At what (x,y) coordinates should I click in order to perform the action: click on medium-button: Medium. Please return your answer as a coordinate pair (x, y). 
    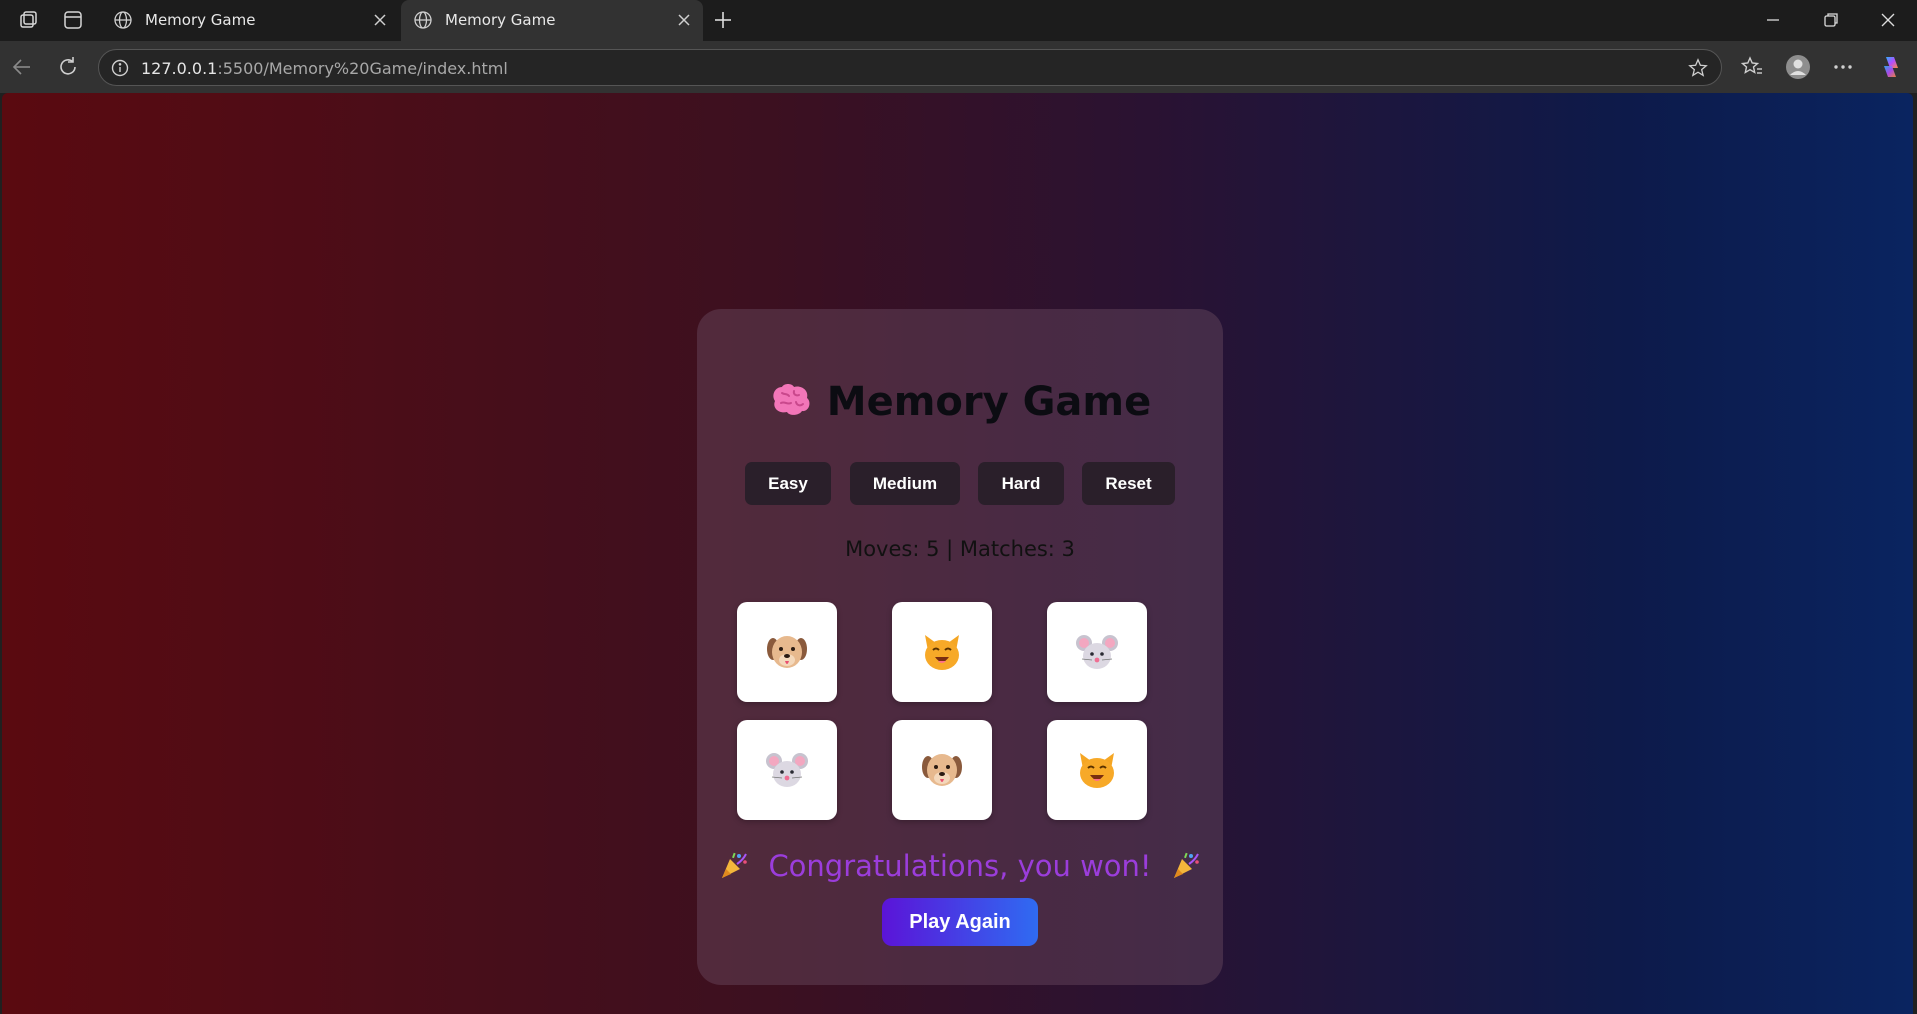
    Looking at the image, I should click on (905, 483).